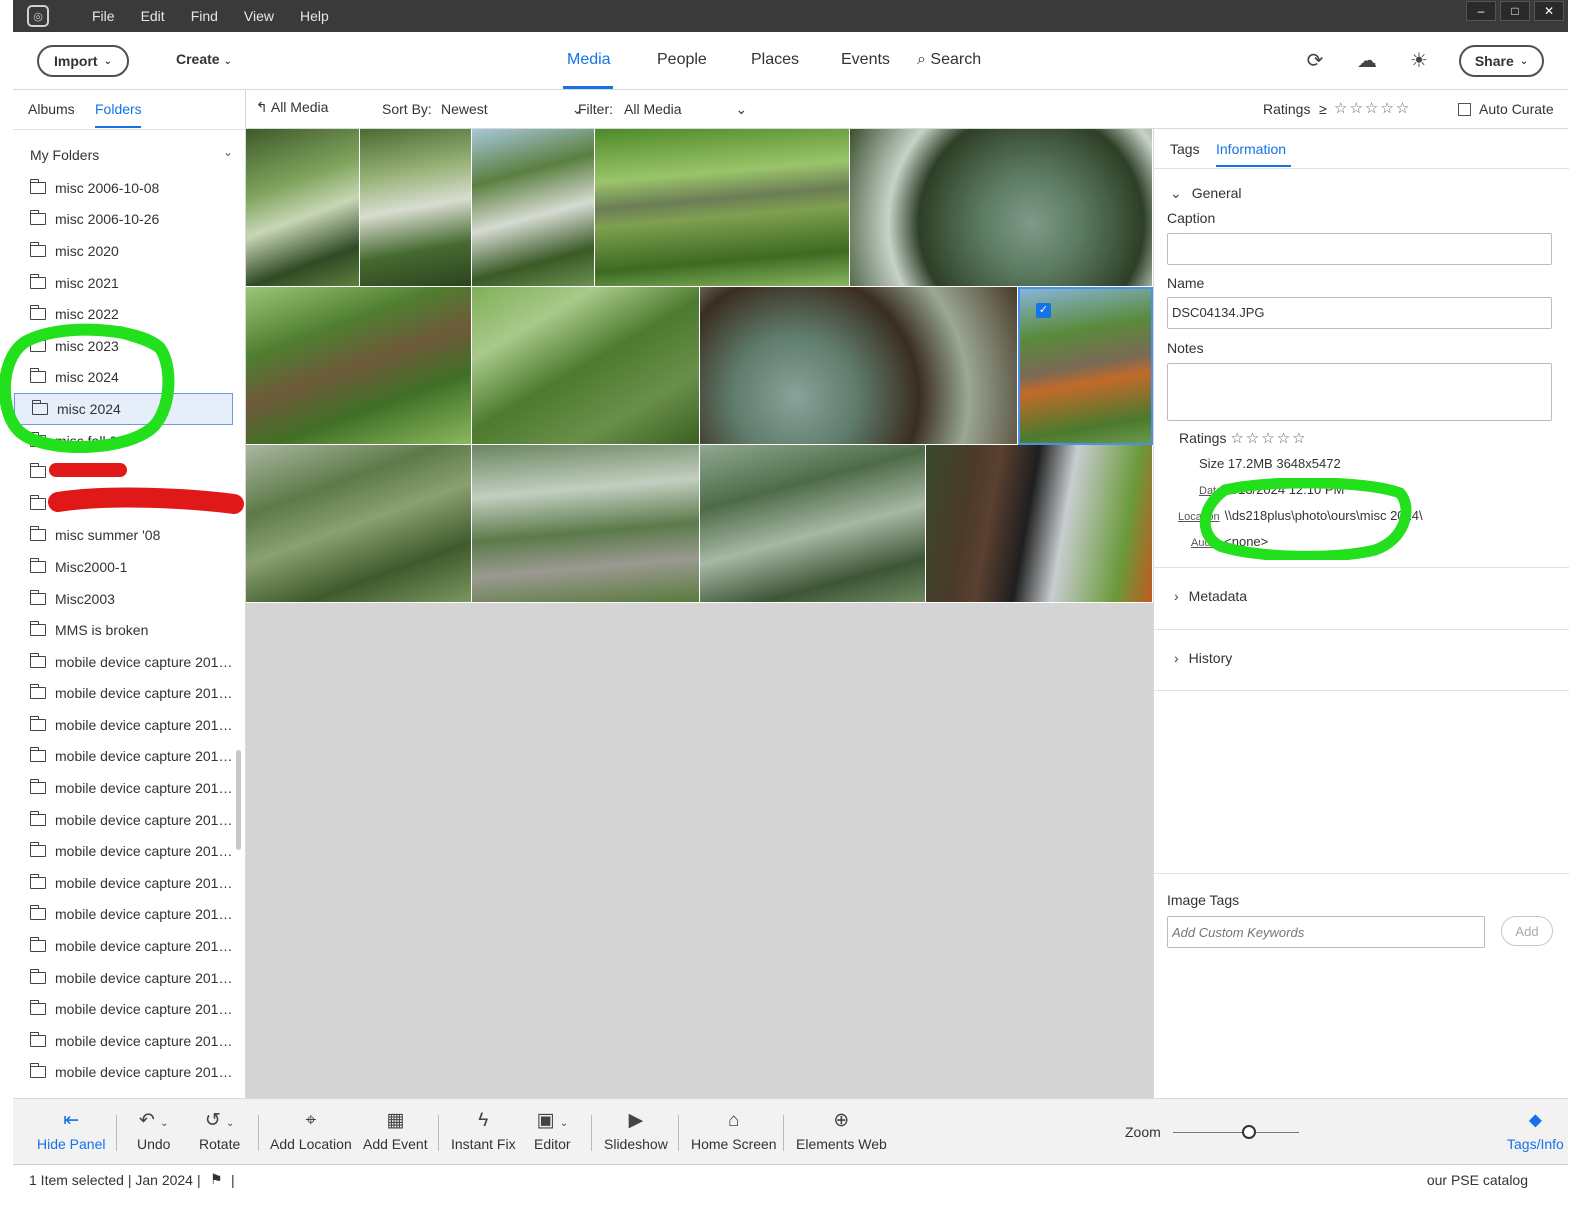 This screenshot has height=1209, width=1587. What do you see at coordinates (83, 61) in the screenshot?
I see `import-button: Import ⌄` at bounding box center [83, 61].